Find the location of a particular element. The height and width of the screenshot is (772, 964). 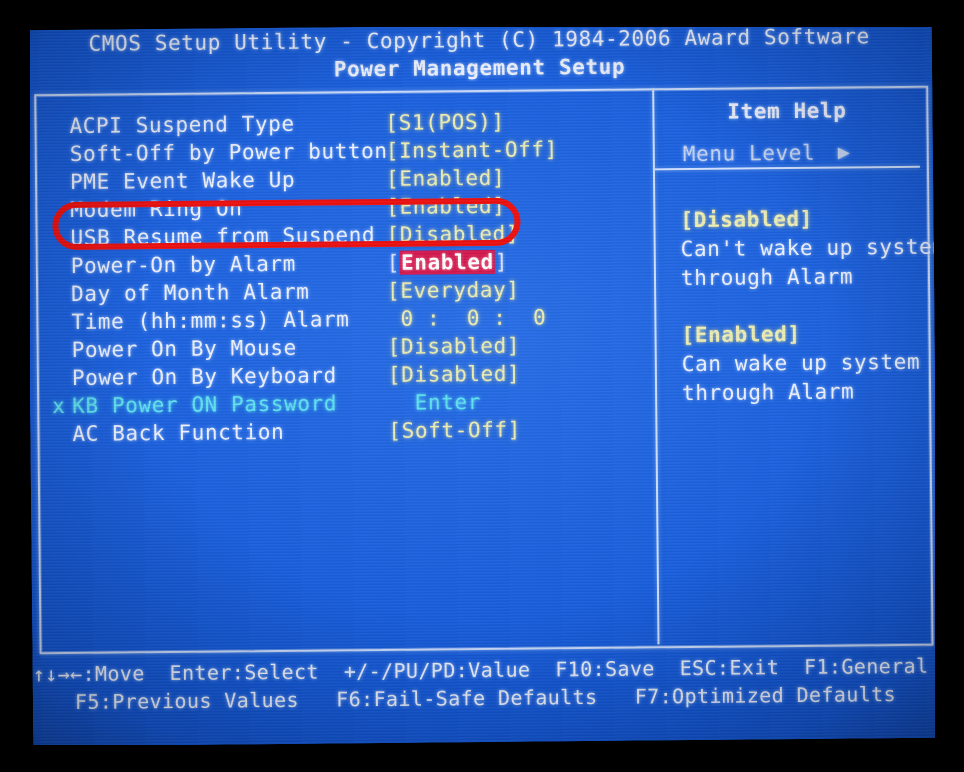

setting-label: Day of Month Alarm is located at coordinates (190, 292).